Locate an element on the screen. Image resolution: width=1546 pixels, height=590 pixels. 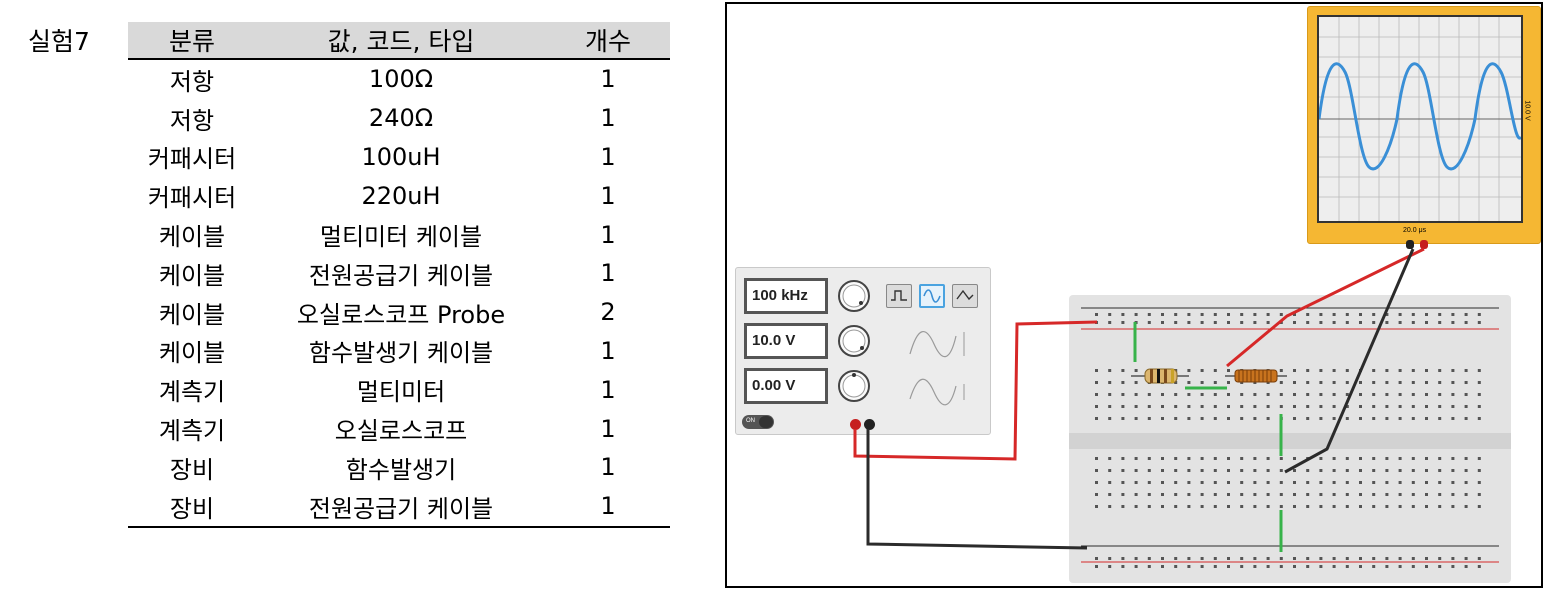
table-row: 커패시터 100uH 1 is located at coordinates (399, 157).